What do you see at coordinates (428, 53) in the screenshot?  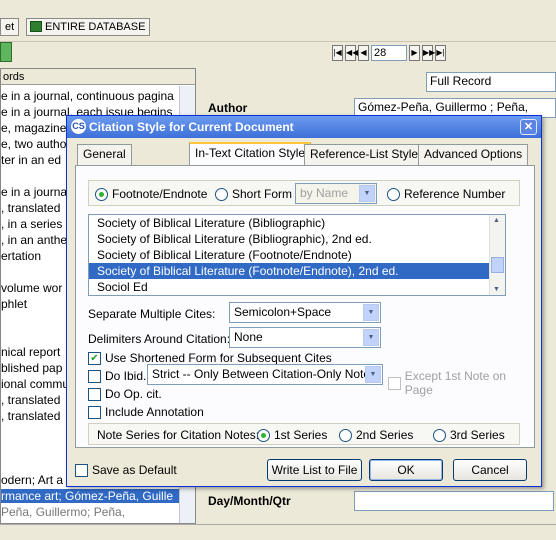 I see `next-page-button: ▶▶` at bounding box center [428, 53].